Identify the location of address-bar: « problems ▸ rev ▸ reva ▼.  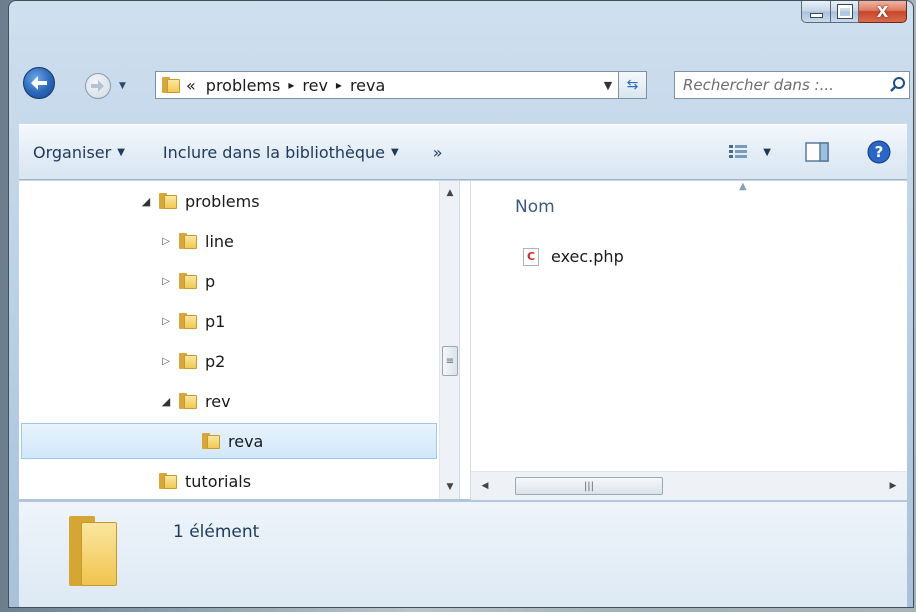
(387, 85).